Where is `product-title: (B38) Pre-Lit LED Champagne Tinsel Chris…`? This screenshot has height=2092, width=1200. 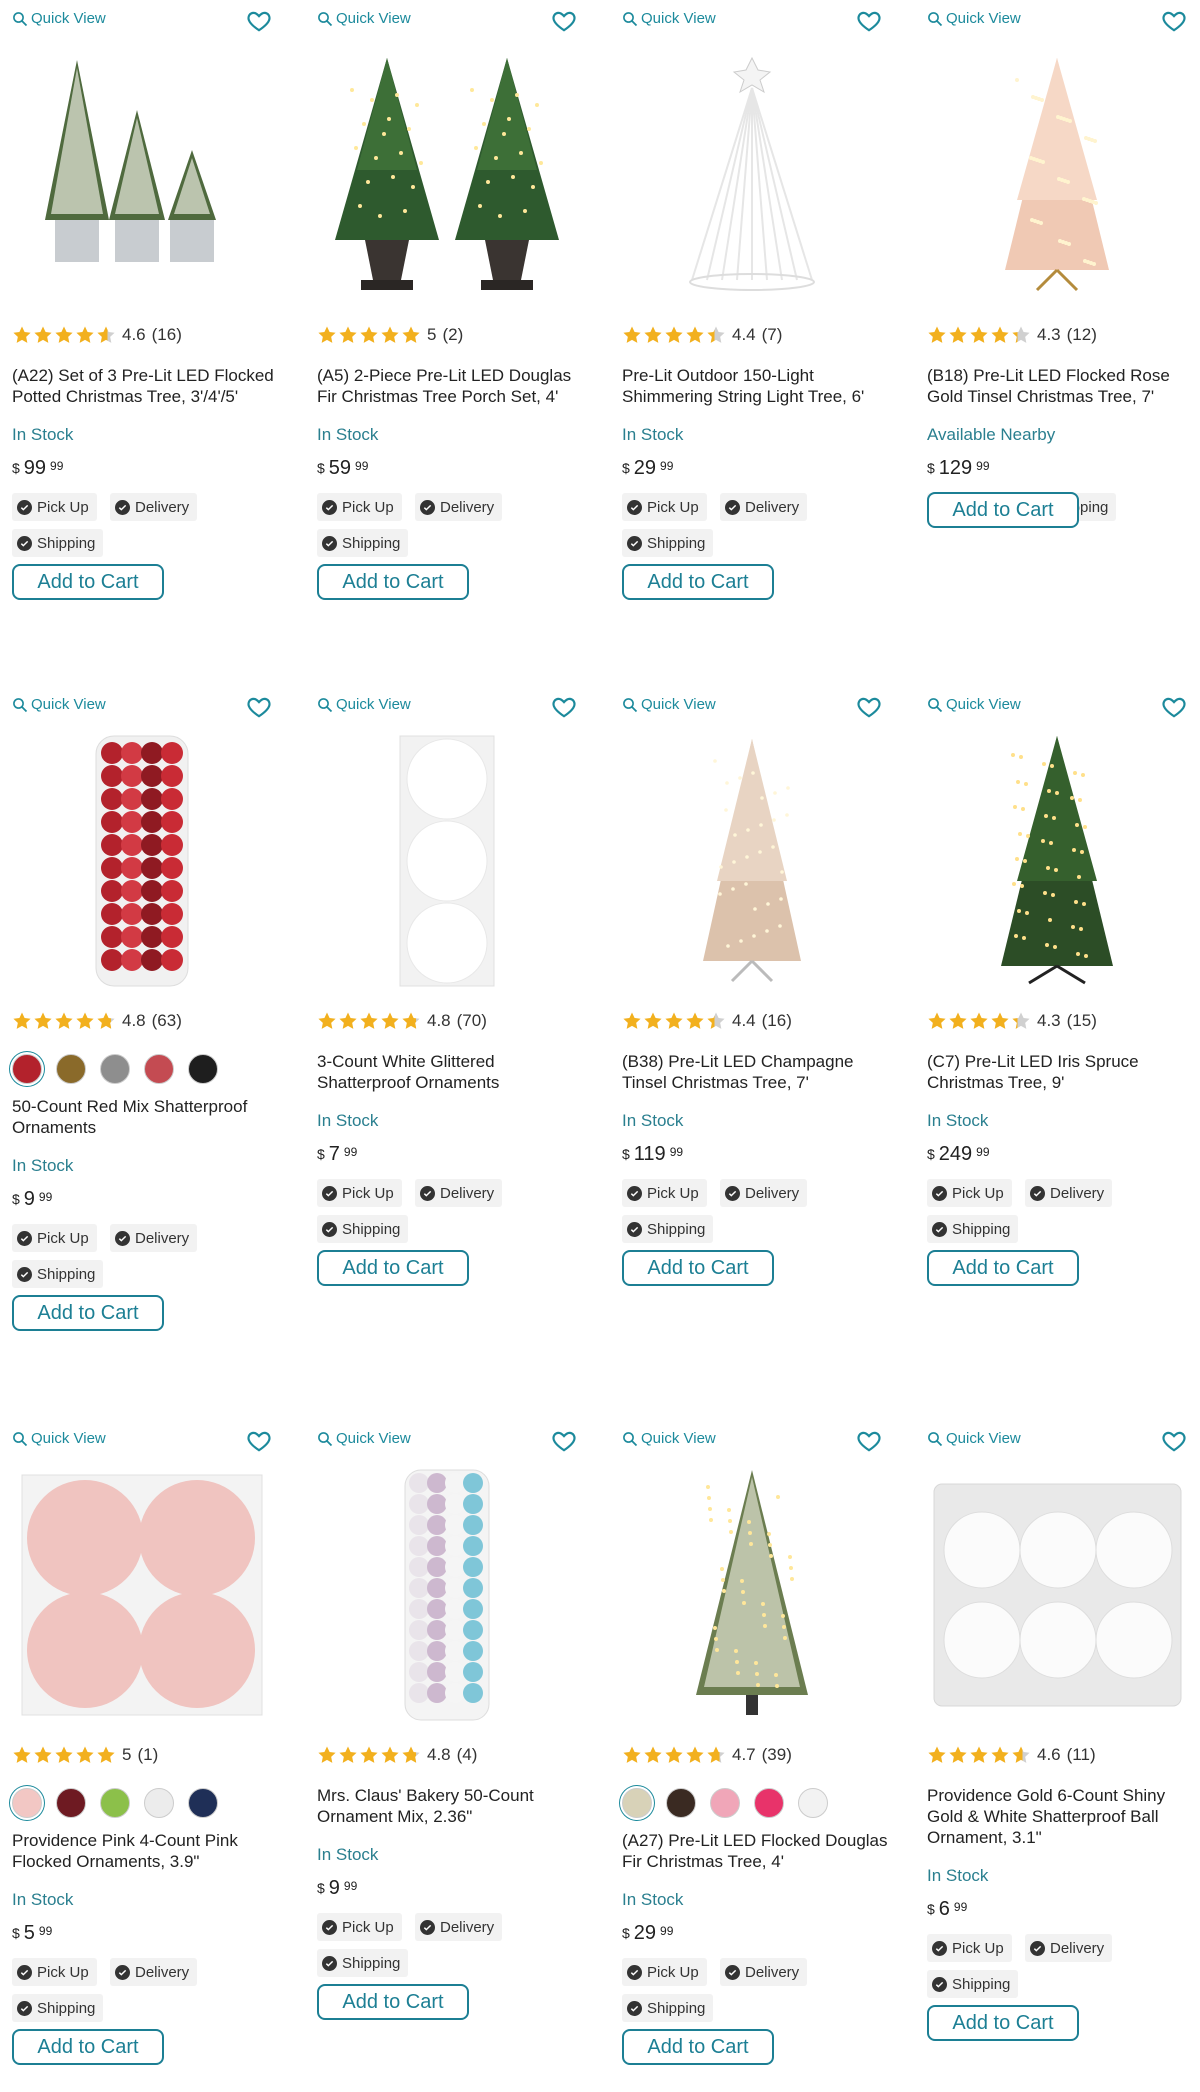 product-title: (B38) Pre-Lit LED Champagne Tinsel Chris… is located at coordinates (758, 1072).